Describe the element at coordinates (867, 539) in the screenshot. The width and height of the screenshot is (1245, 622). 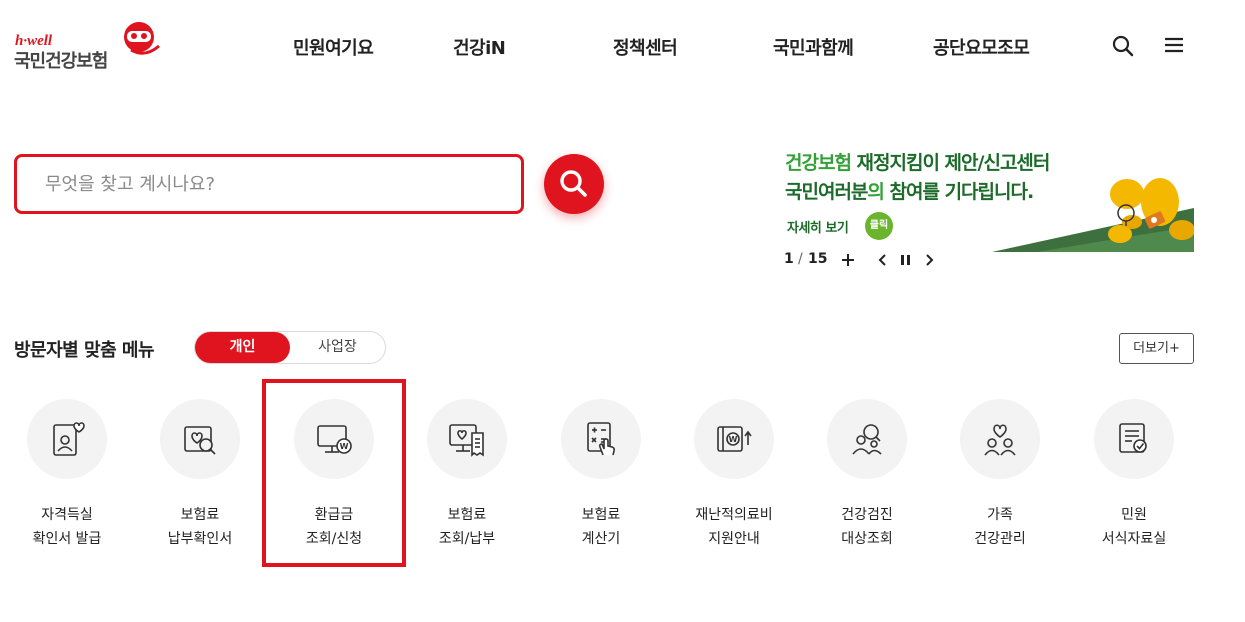
I see `menu-label-line2: 대상조회` at that location.